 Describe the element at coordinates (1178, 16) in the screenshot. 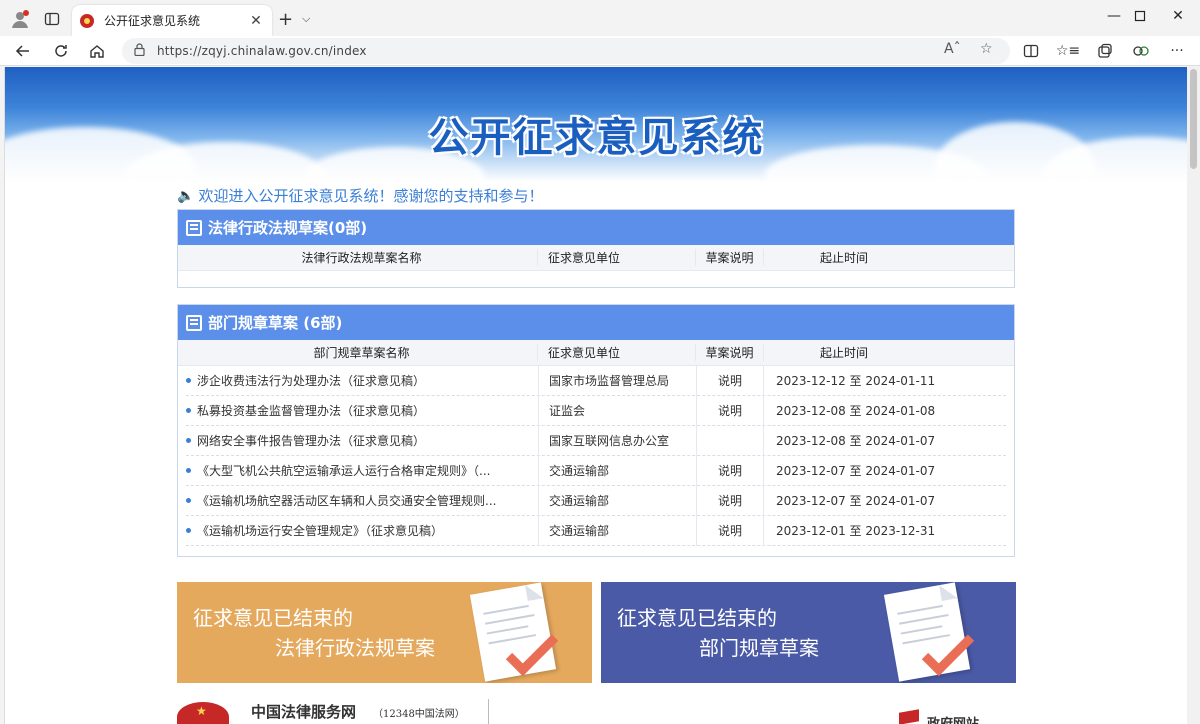

I see `window-close-icon: ✕` at that location.